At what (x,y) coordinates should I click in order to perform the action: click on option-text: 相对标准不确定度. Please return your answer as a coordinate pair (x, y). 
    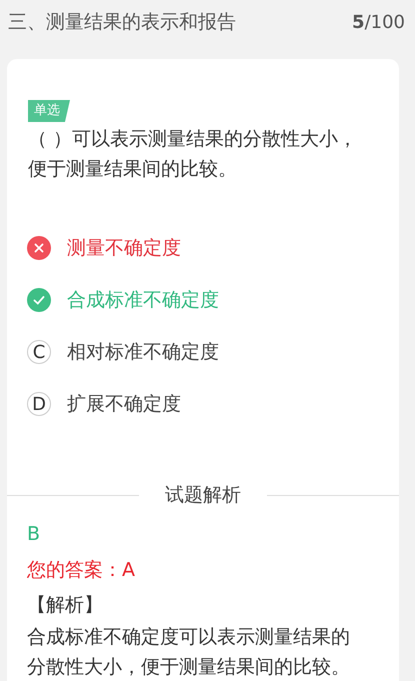
    Looking at the image, I should click on (143, 352).